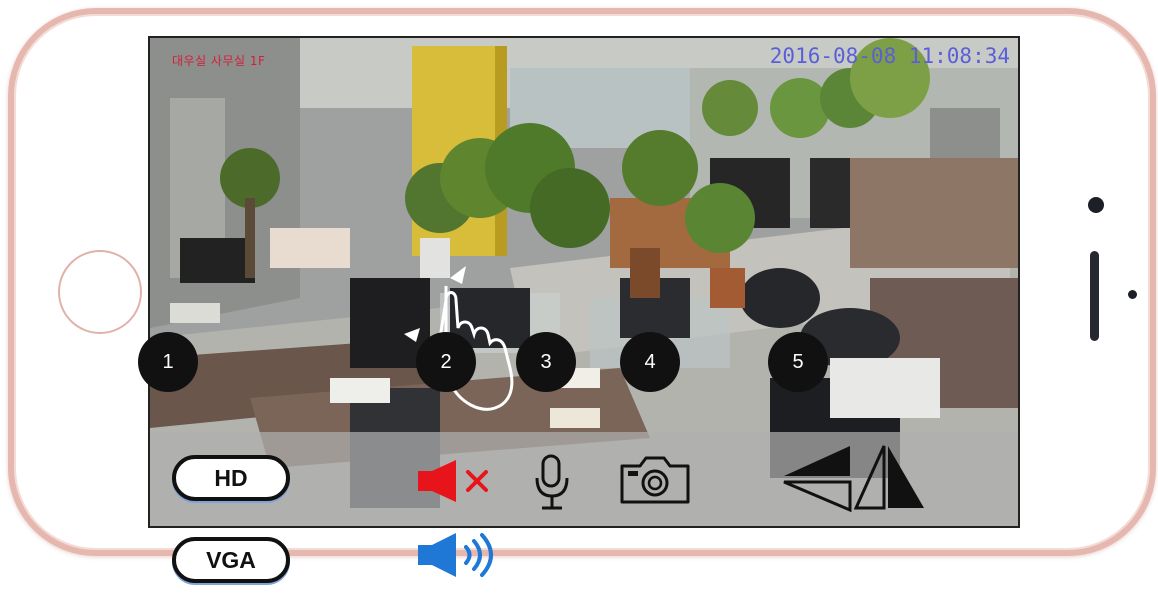  I want to click on timestamp-overlay: 2016-08-08 11:08:34, so click(889, 56).